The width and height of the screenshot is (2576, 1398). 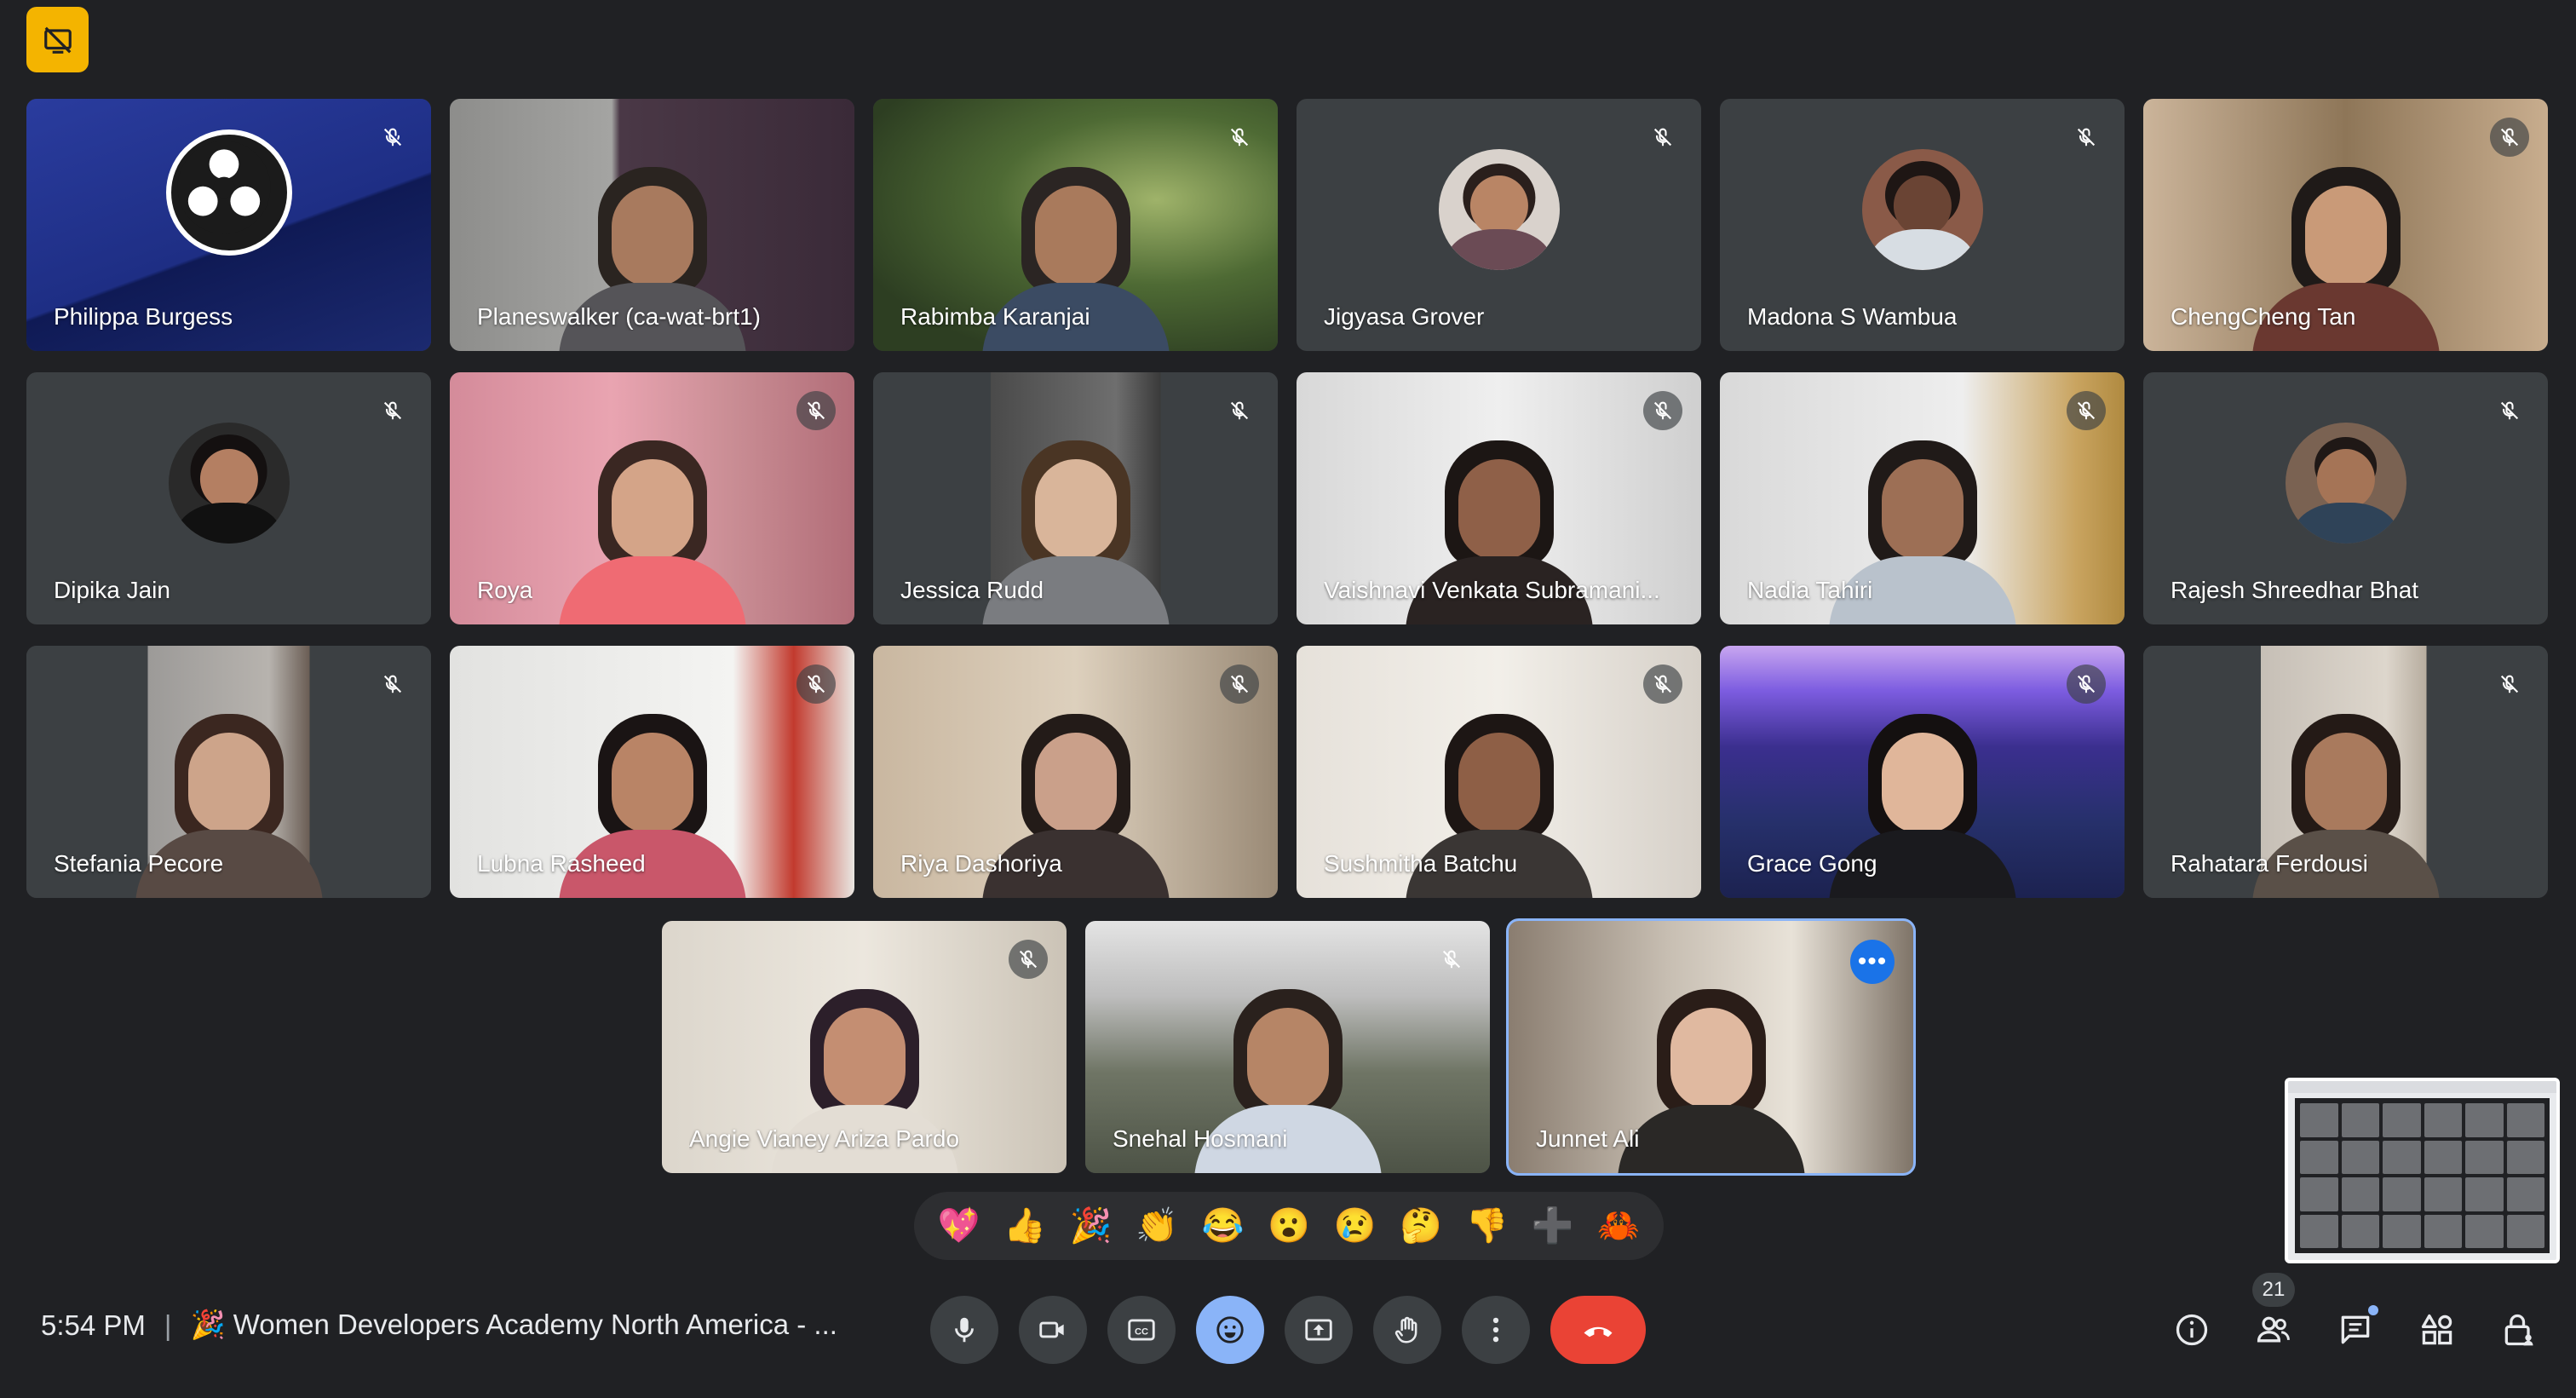 I want to click on participant-tile: Grace Gong, so click(x=1922, y=772).